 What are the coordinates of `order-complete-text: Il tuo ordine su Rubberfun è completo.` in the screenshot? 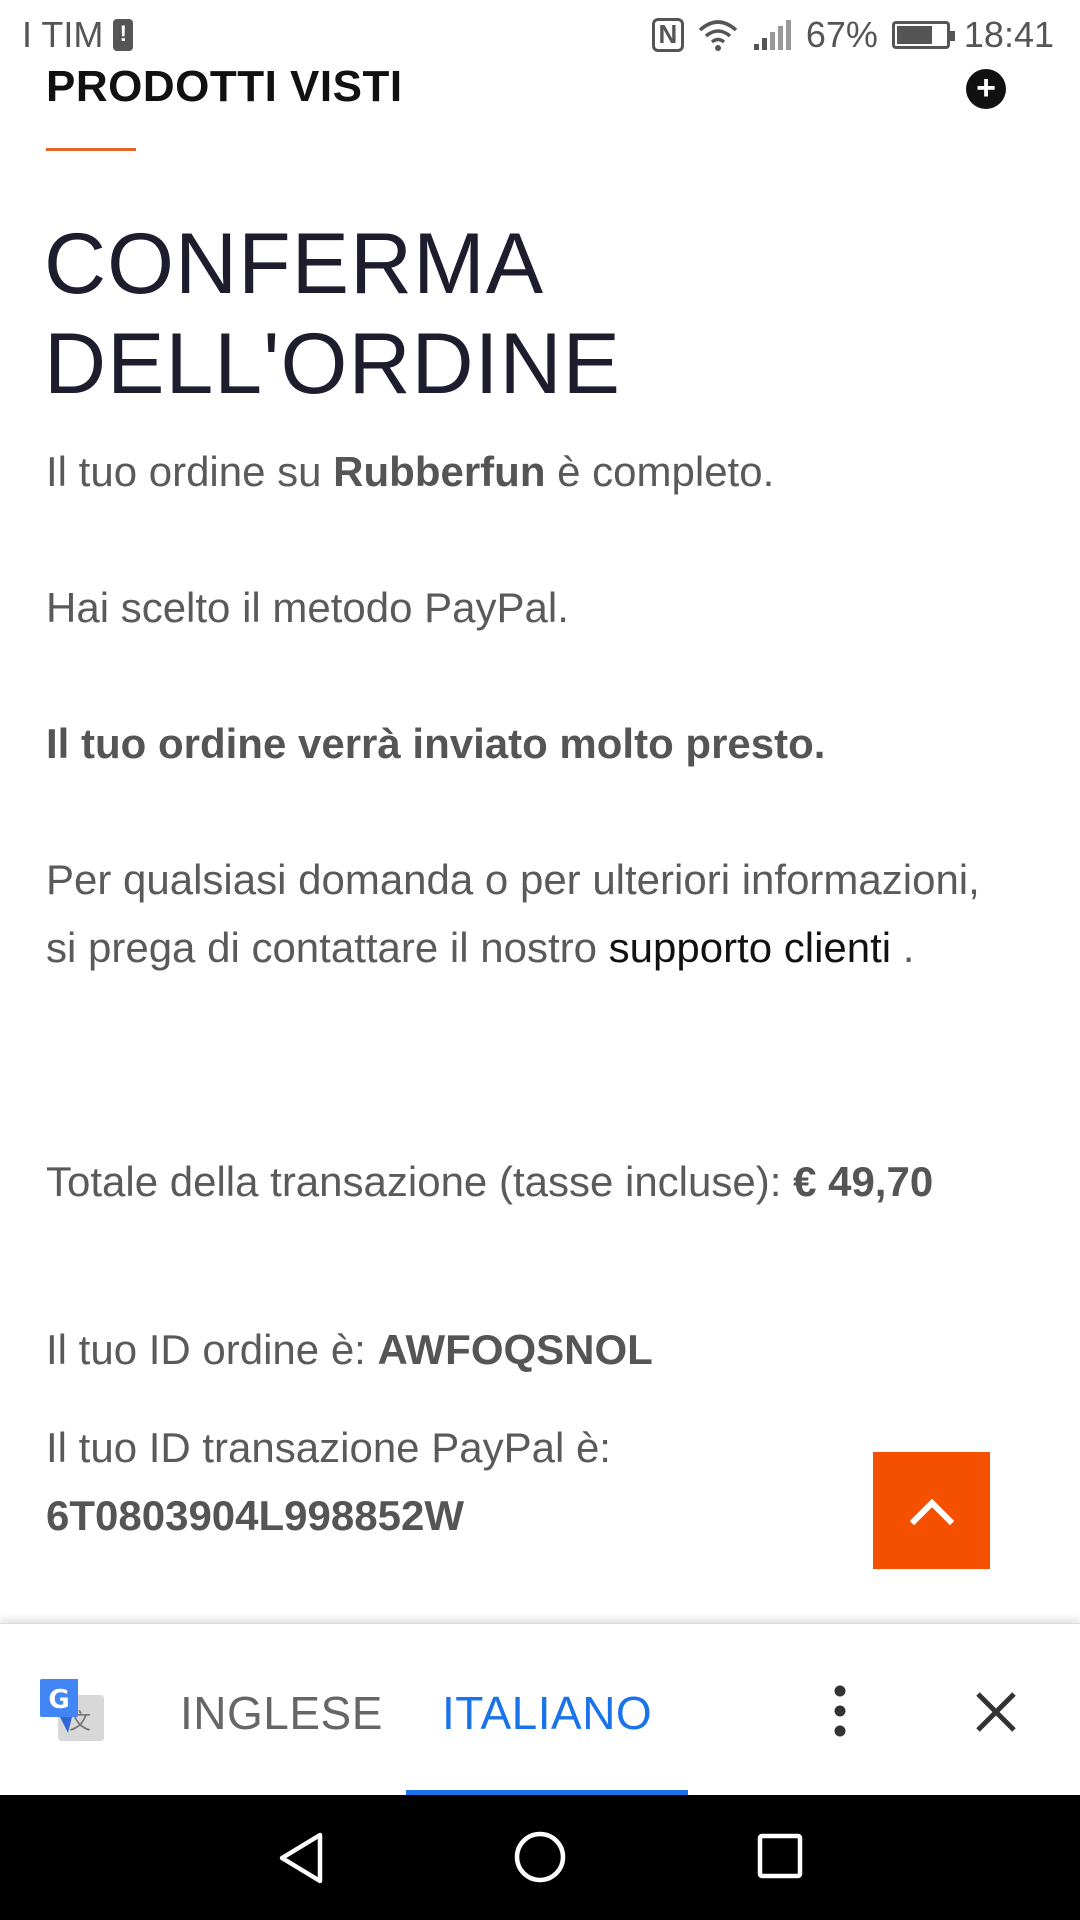 It's located at (526, 472).